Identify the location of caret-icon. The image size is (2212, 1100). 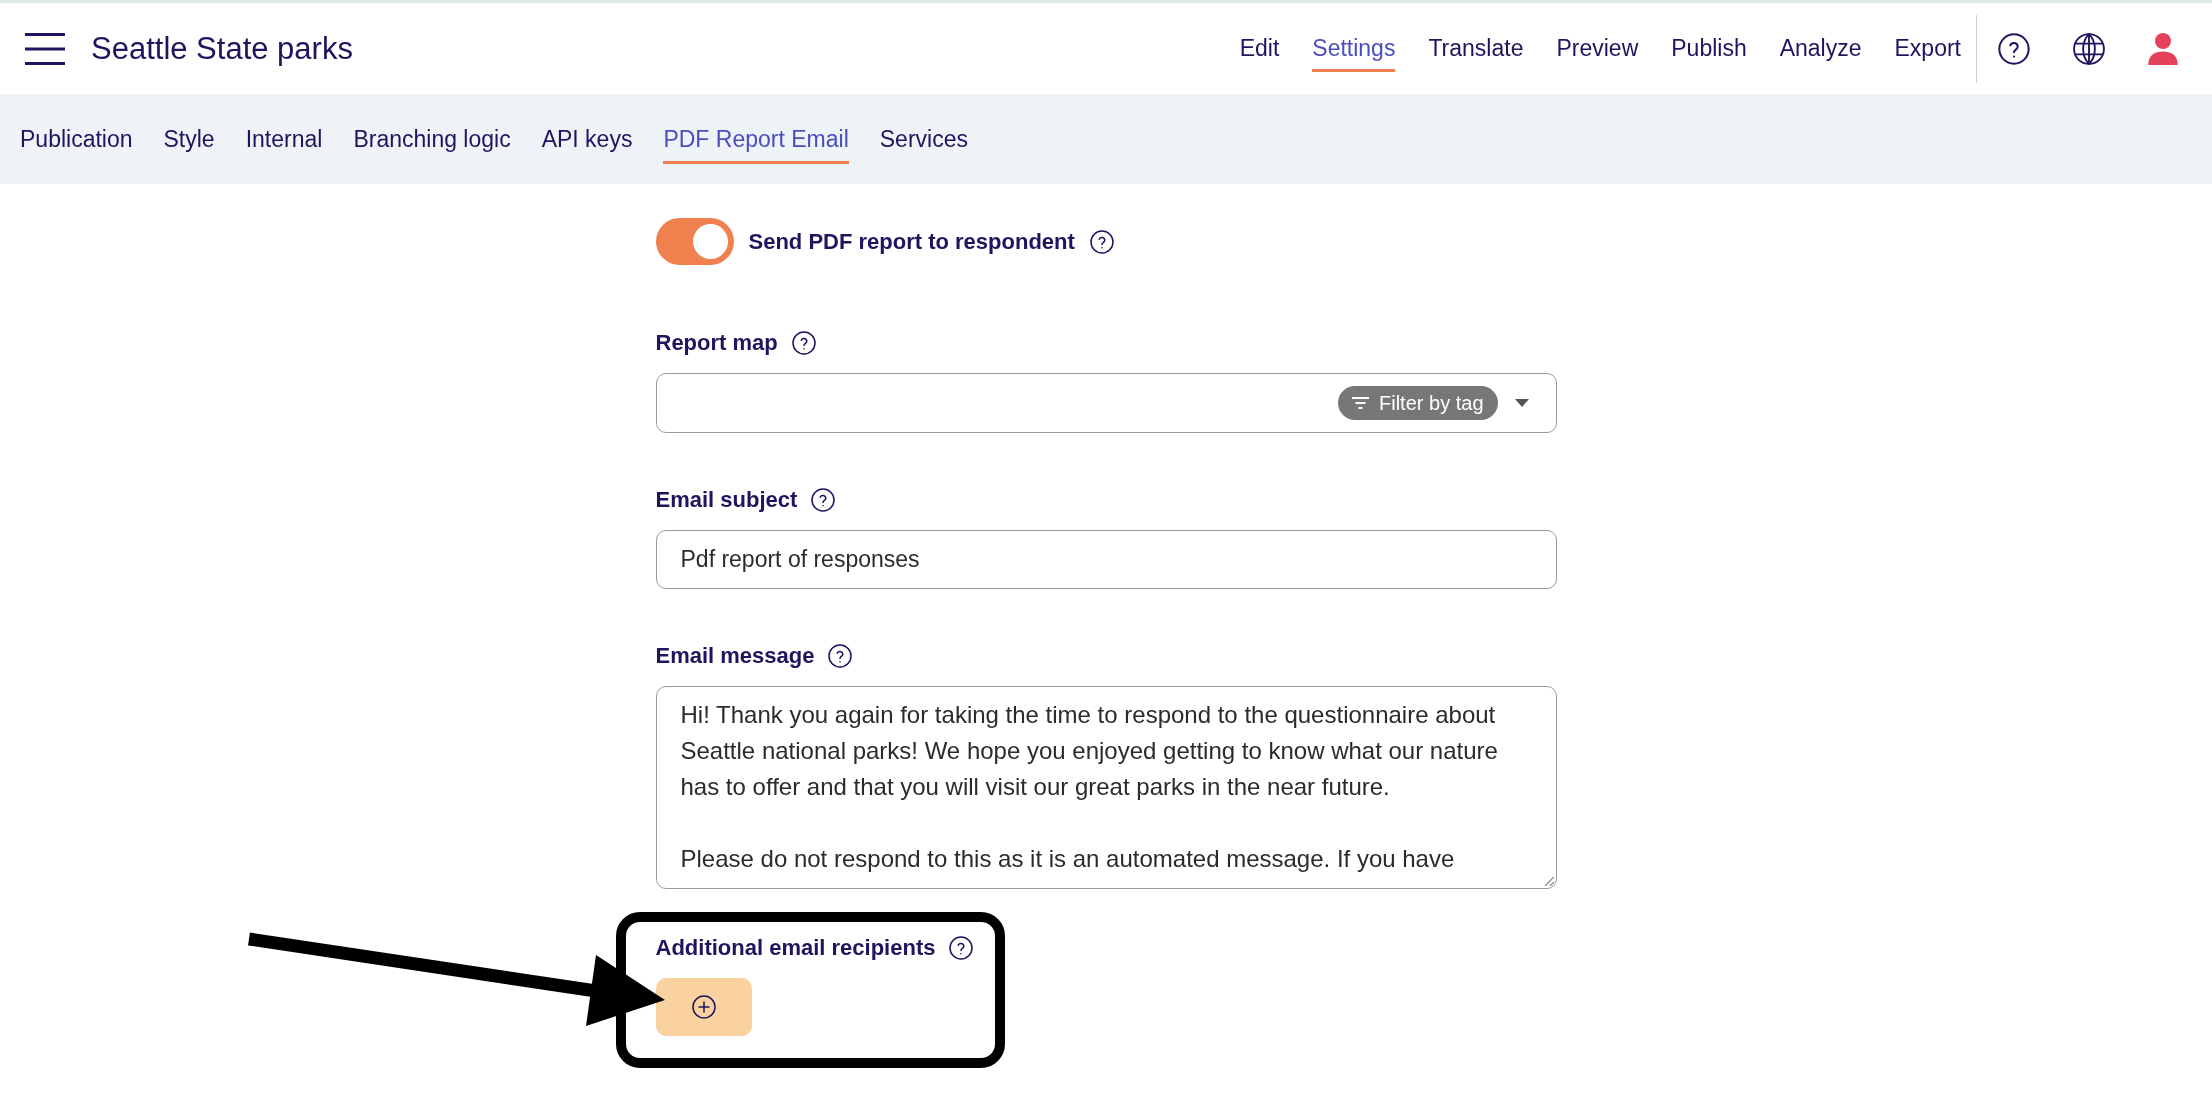
(1521, 403).